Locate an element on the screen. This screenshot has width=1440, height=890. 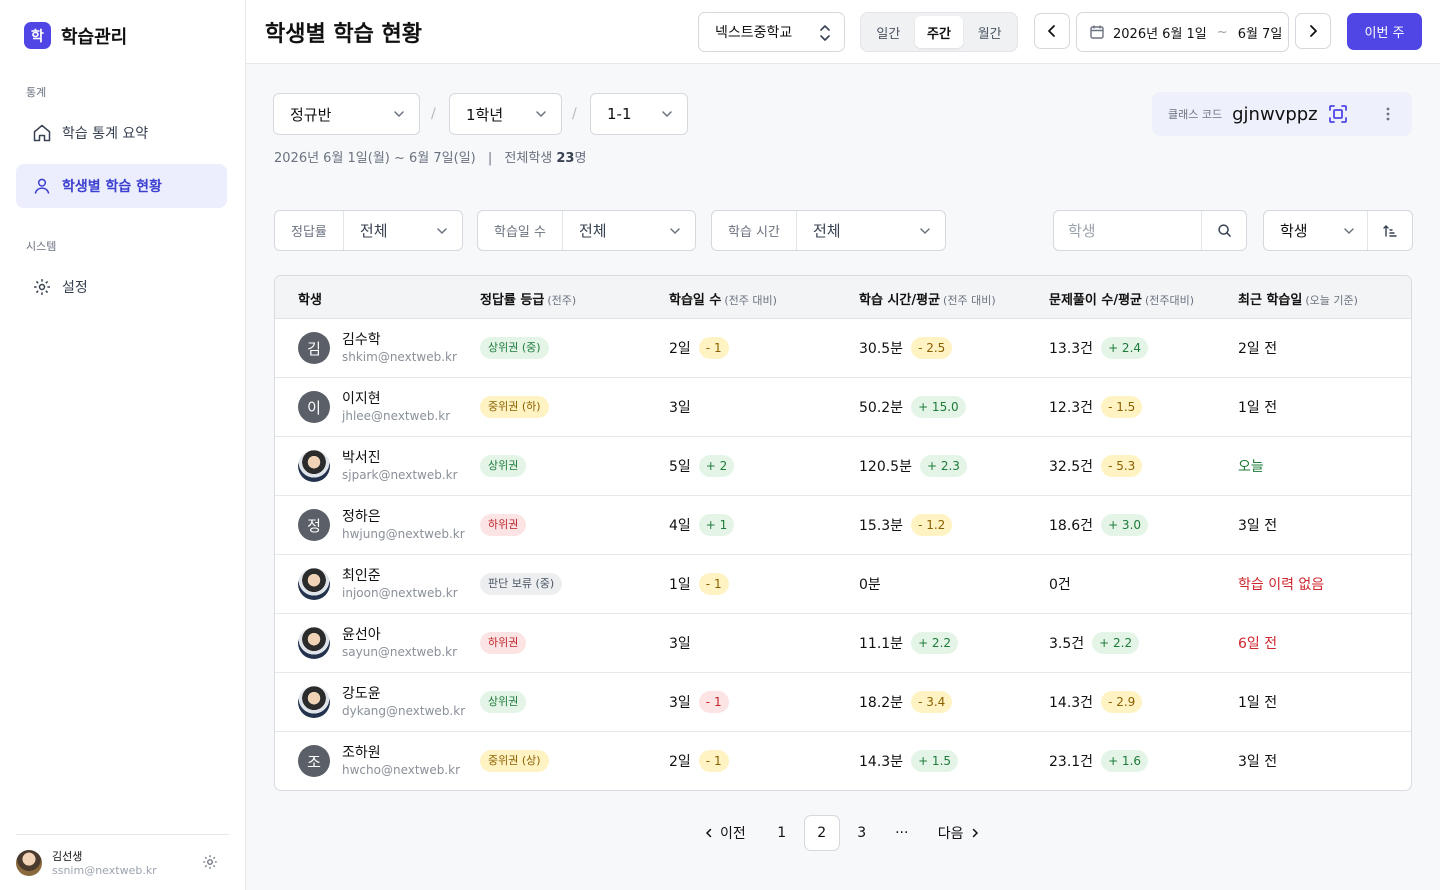
study-days-filter: 학습일 수 전체 is located at coordinates (586, 230).